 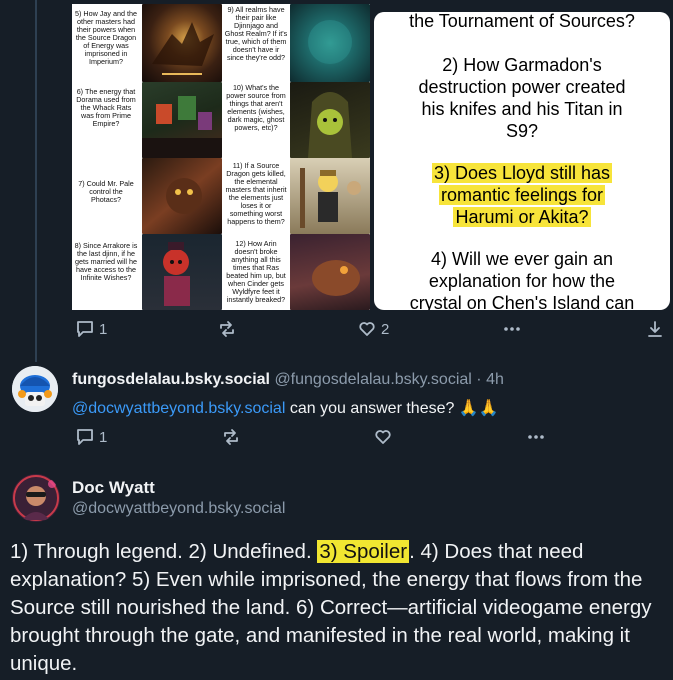 I want to click on like-button: 2, so click(x=373, y=329).